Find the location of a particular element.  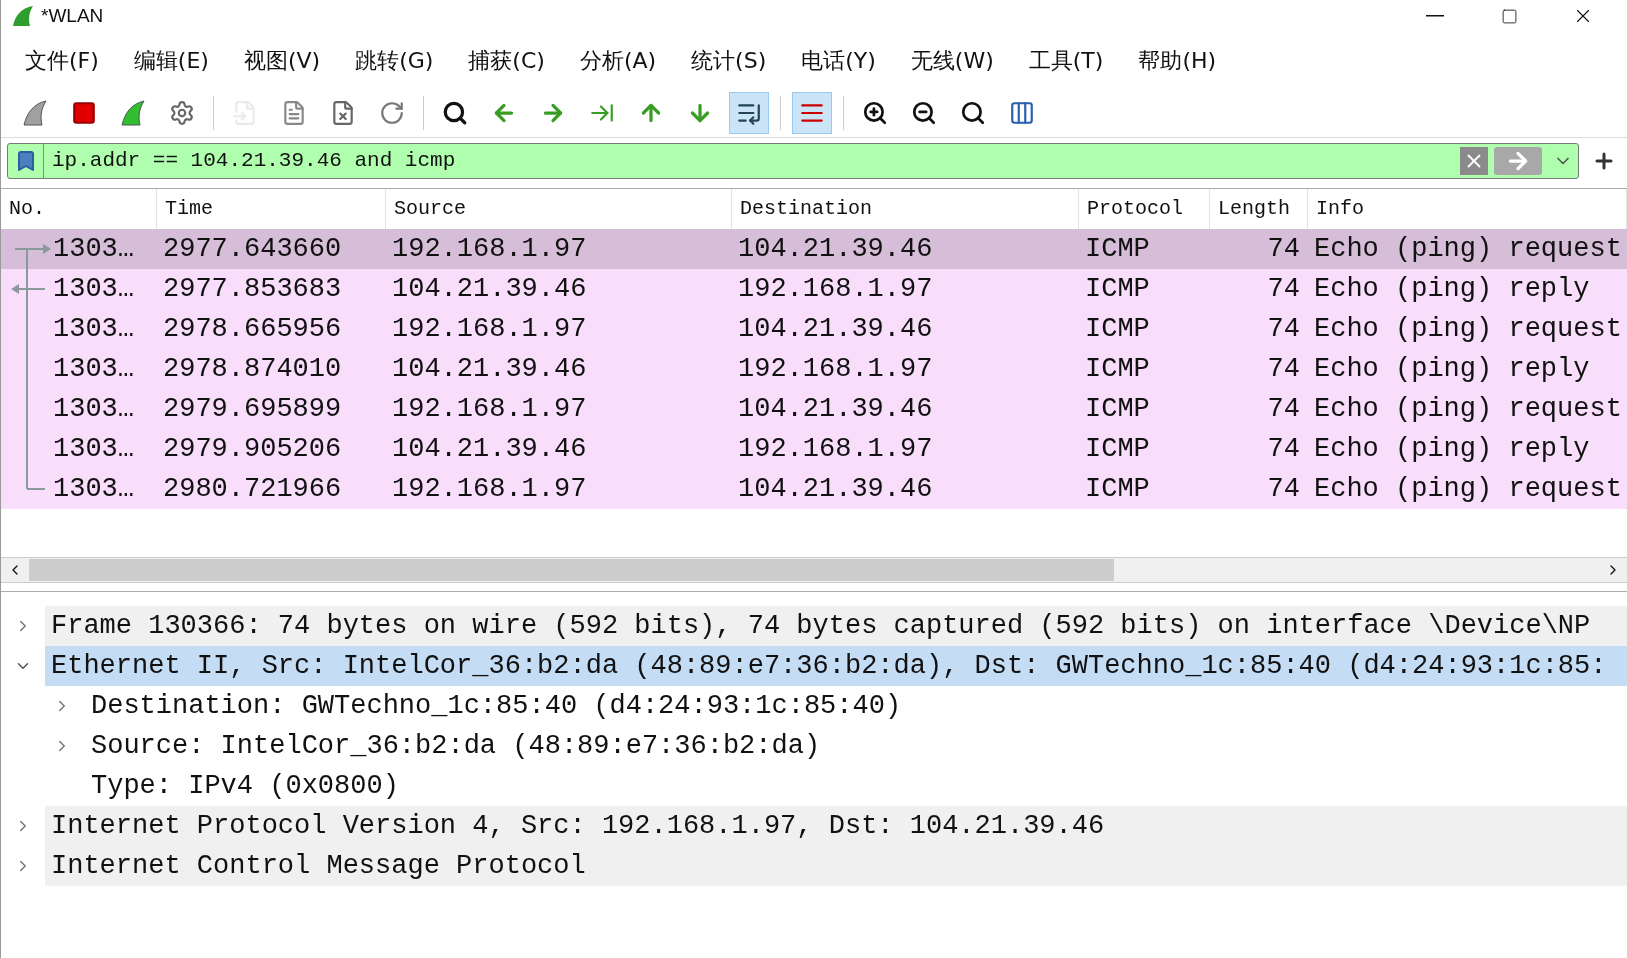

packet-row: 1303… 2978.874010 104.21.39.46 192.168.1.97 ICMP 74 Echo (ping) reply is located at coordinates (814, 369).